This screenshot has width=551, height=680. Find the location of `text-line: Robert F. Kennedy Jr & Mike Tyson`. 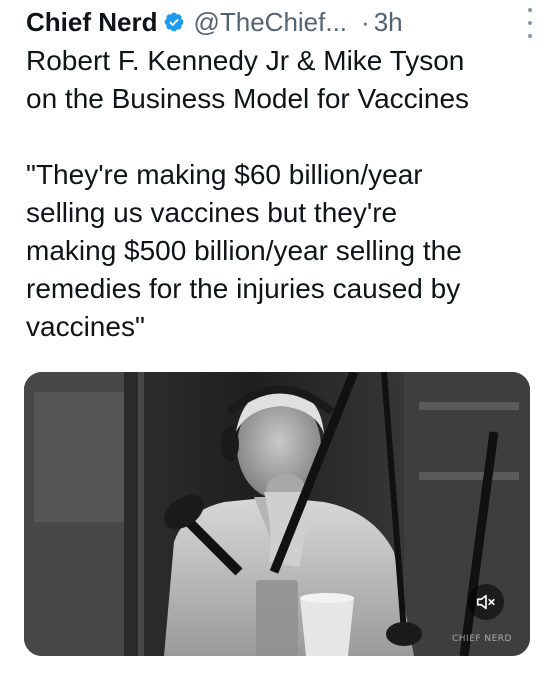

text-line: Robert F. Kennedy Jr & Mike Tyson is located at coordinates (245, 60).